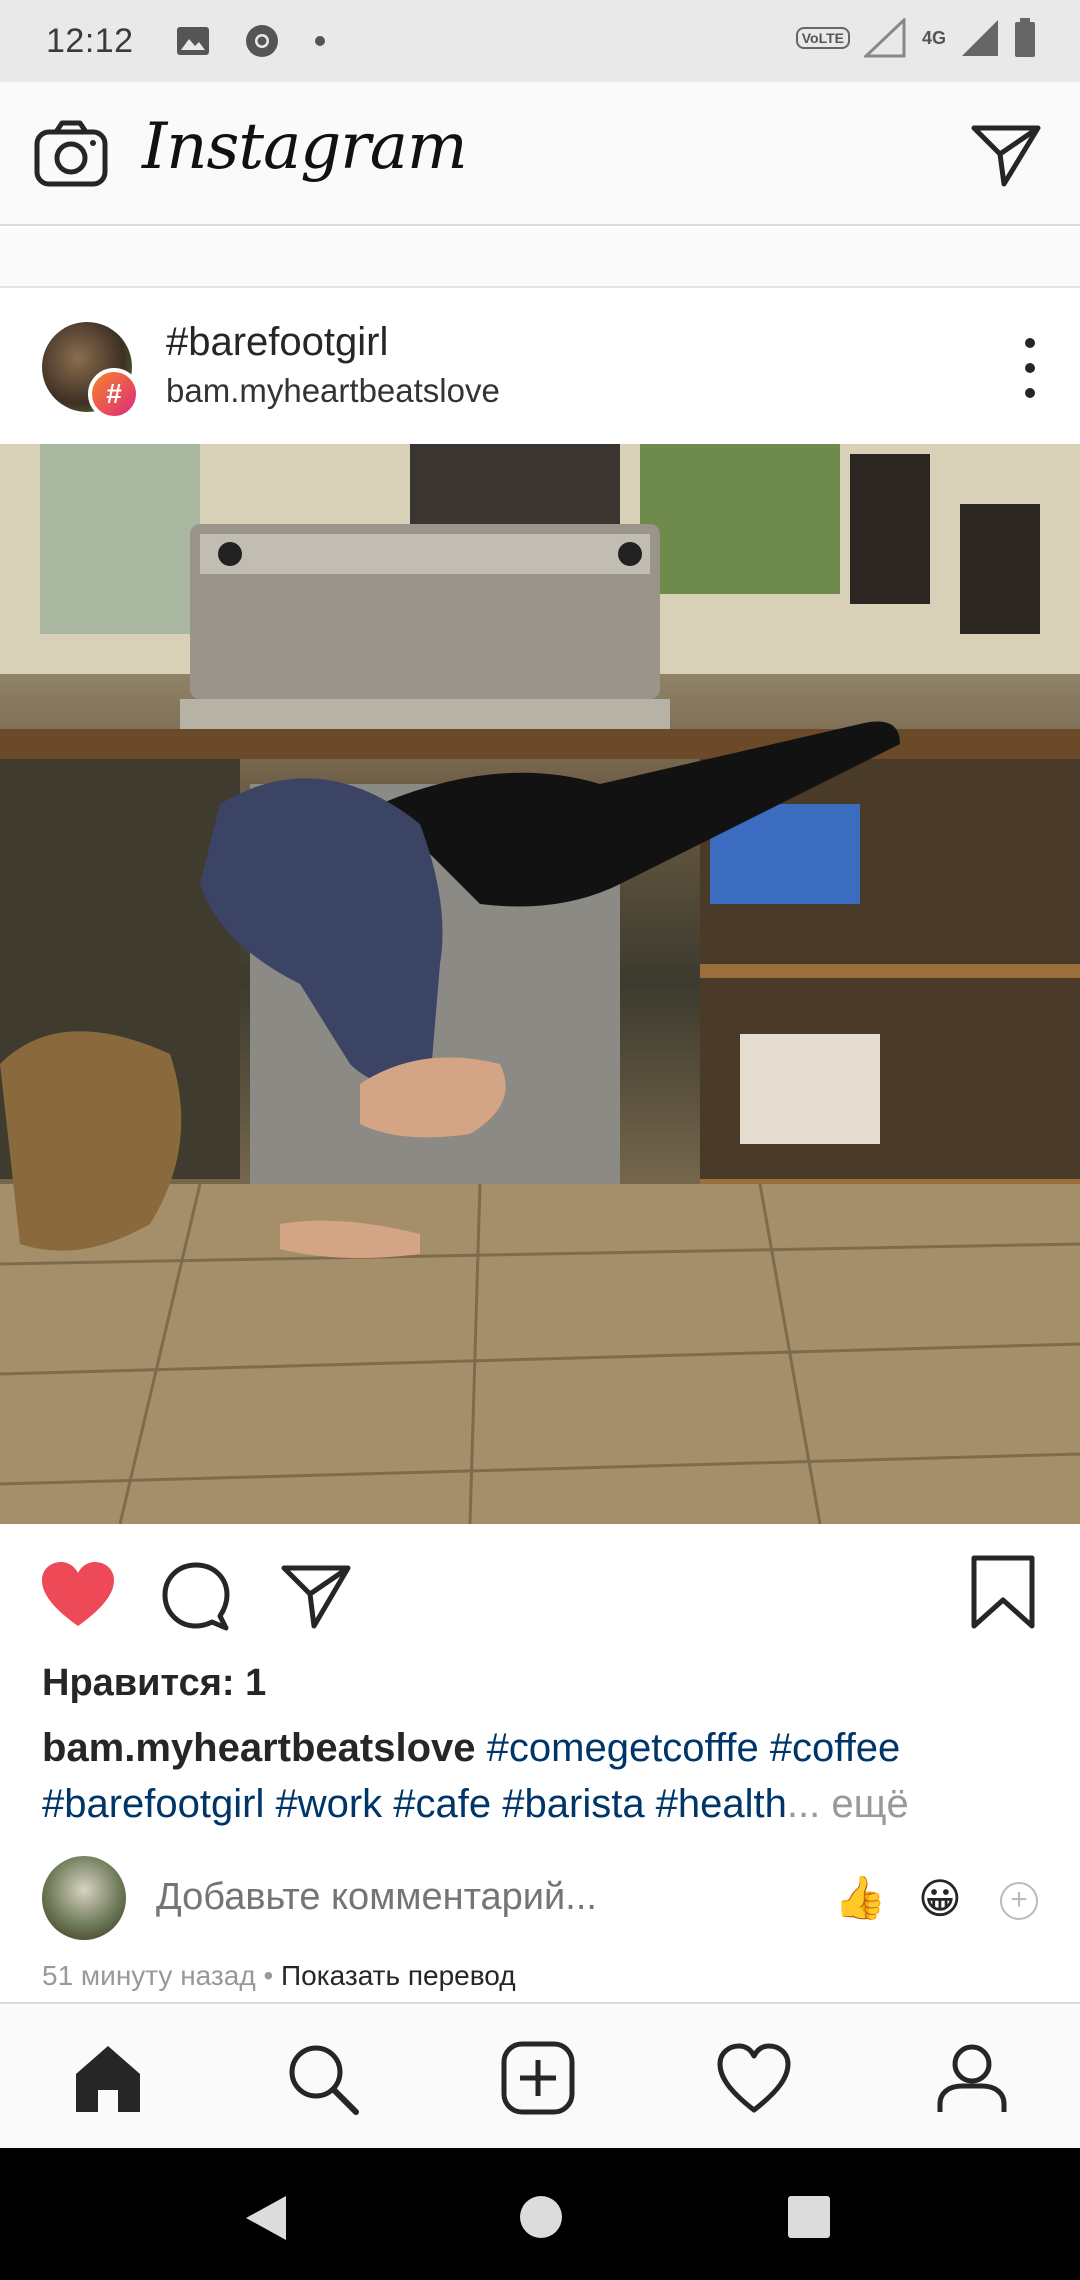 Image resolution: width=1080 pixels, height=2280 pixels. I want to click on bottom-nav, so click(540, 2075).